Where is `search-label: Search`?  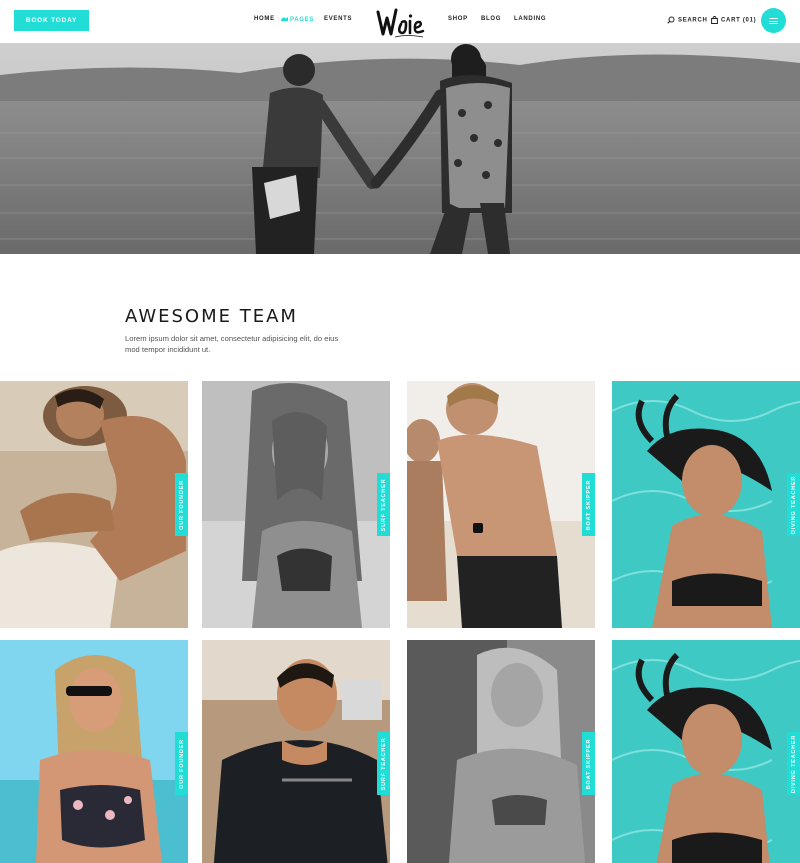
search-label: Search is located at coordinates (693, 20).